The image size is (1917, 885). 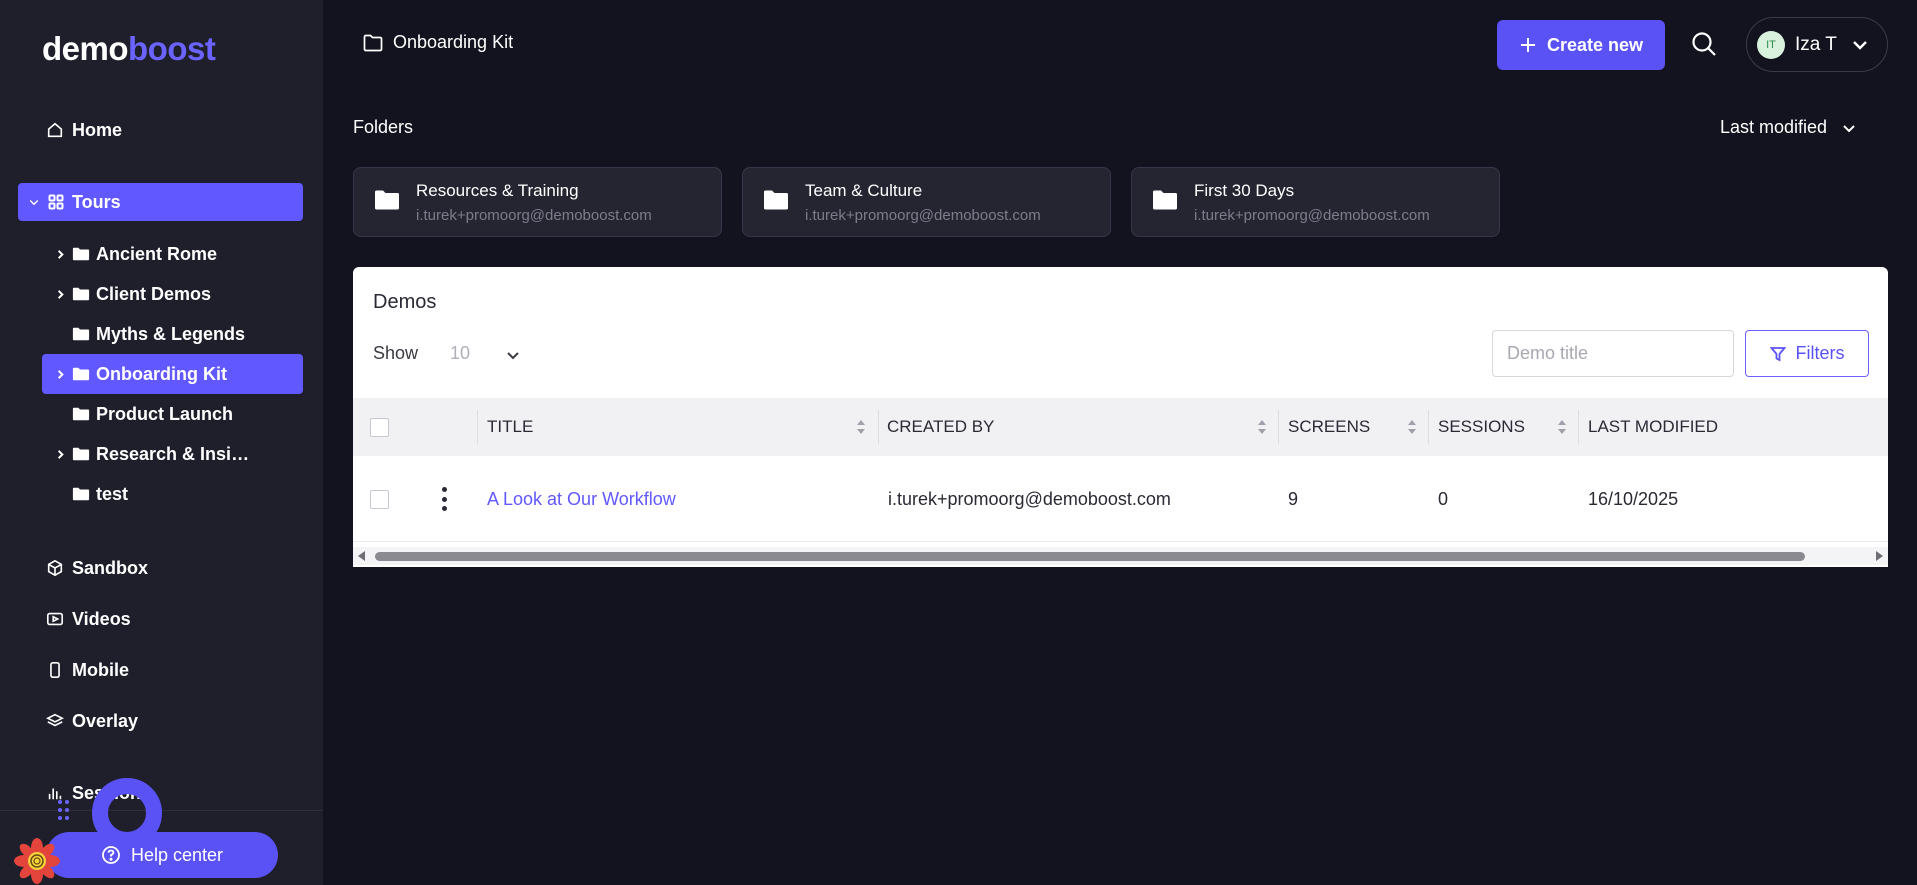 I want to click on search-icon, so click(x=1704, y=44).